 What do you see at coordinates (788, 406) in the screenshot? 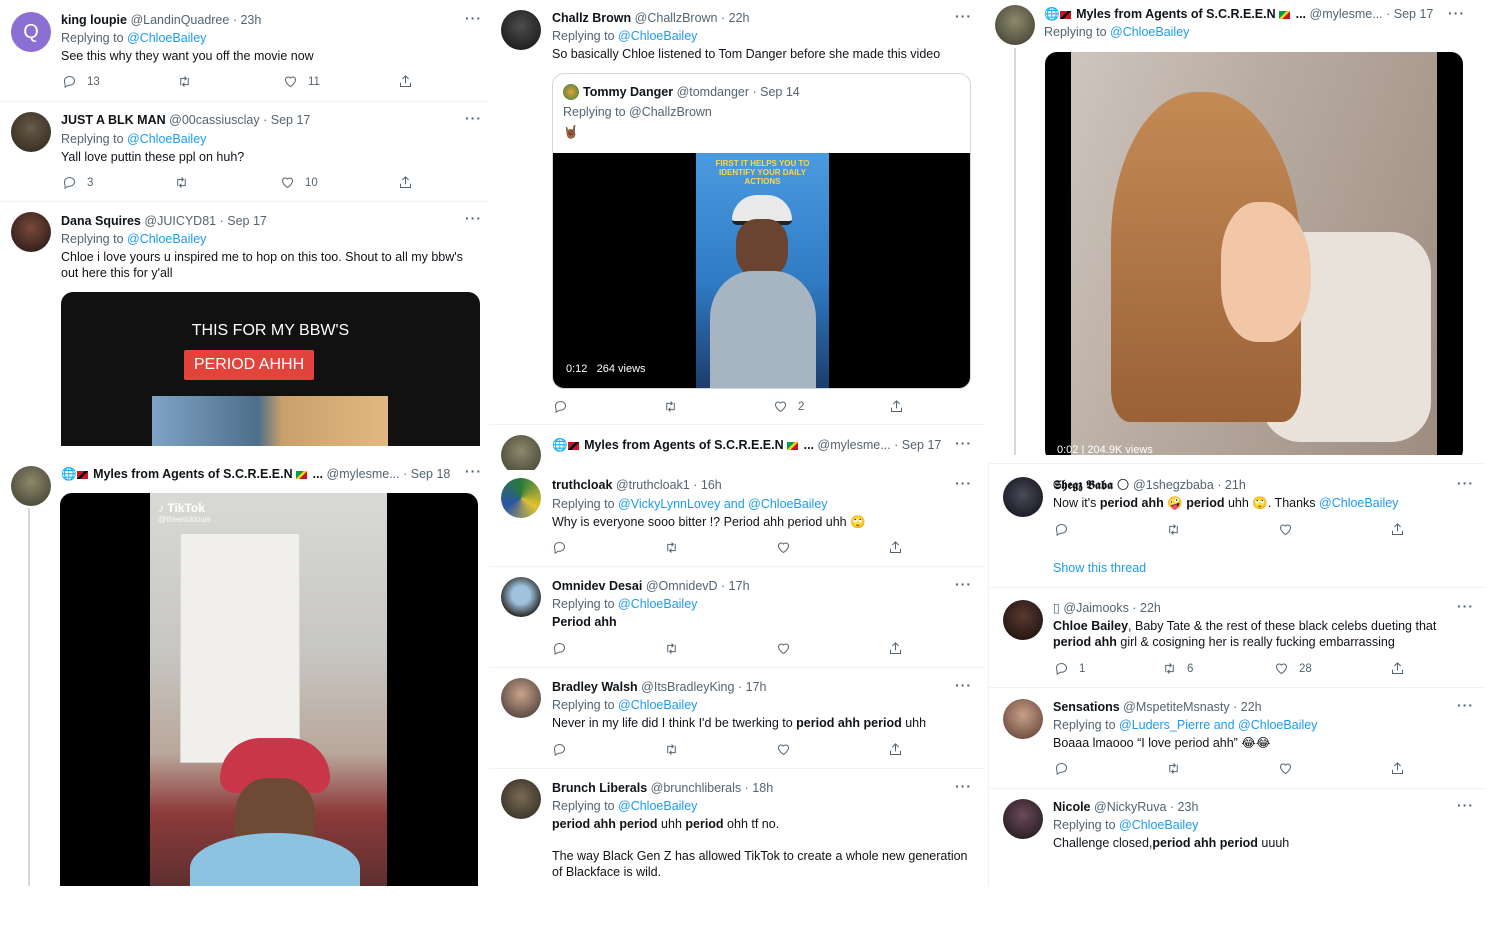
I see `like-button: 2` at bounding box center [788, 406].